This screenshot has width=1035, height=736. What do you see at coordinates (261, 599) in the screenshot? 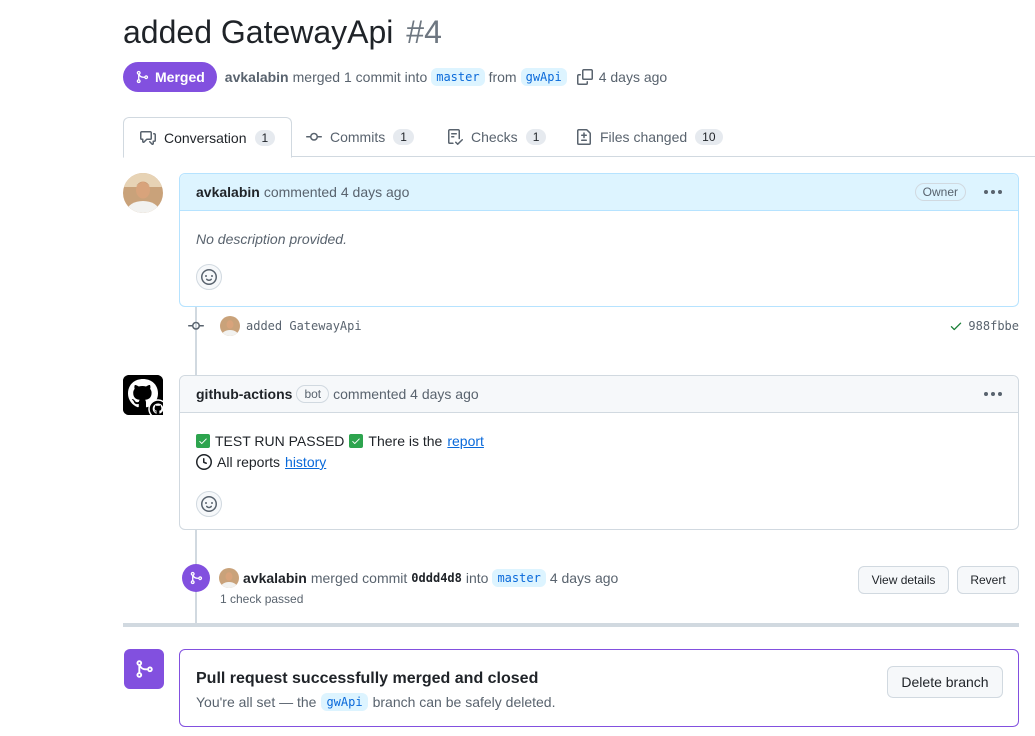
I see `checks-passed-text: 1 check passed` at bounding box center [261, 599].